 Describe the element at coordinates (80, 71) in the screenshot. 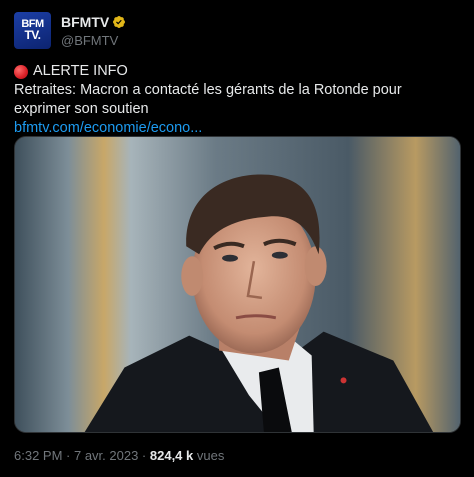

I see `alert-label: ALERTE INFO` at that location.